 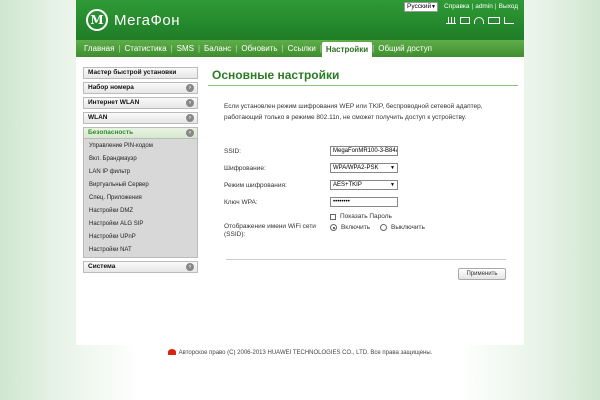 What do you see at coordinates (356, 168) in the screenshot?
I see `encryption-value: WPA/WPA2-PSK` at bounding box center [356, 168].